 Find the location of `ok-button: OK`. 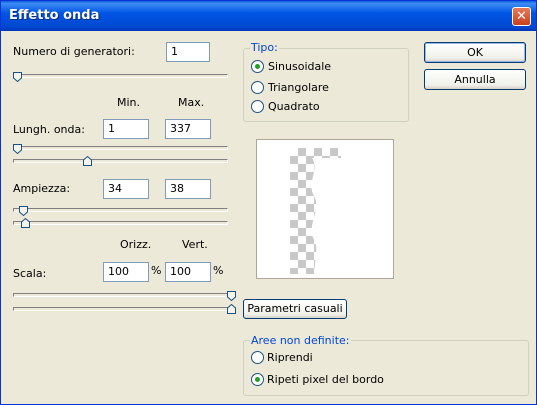

ok-button: OK is located at coordinates (475, 52).